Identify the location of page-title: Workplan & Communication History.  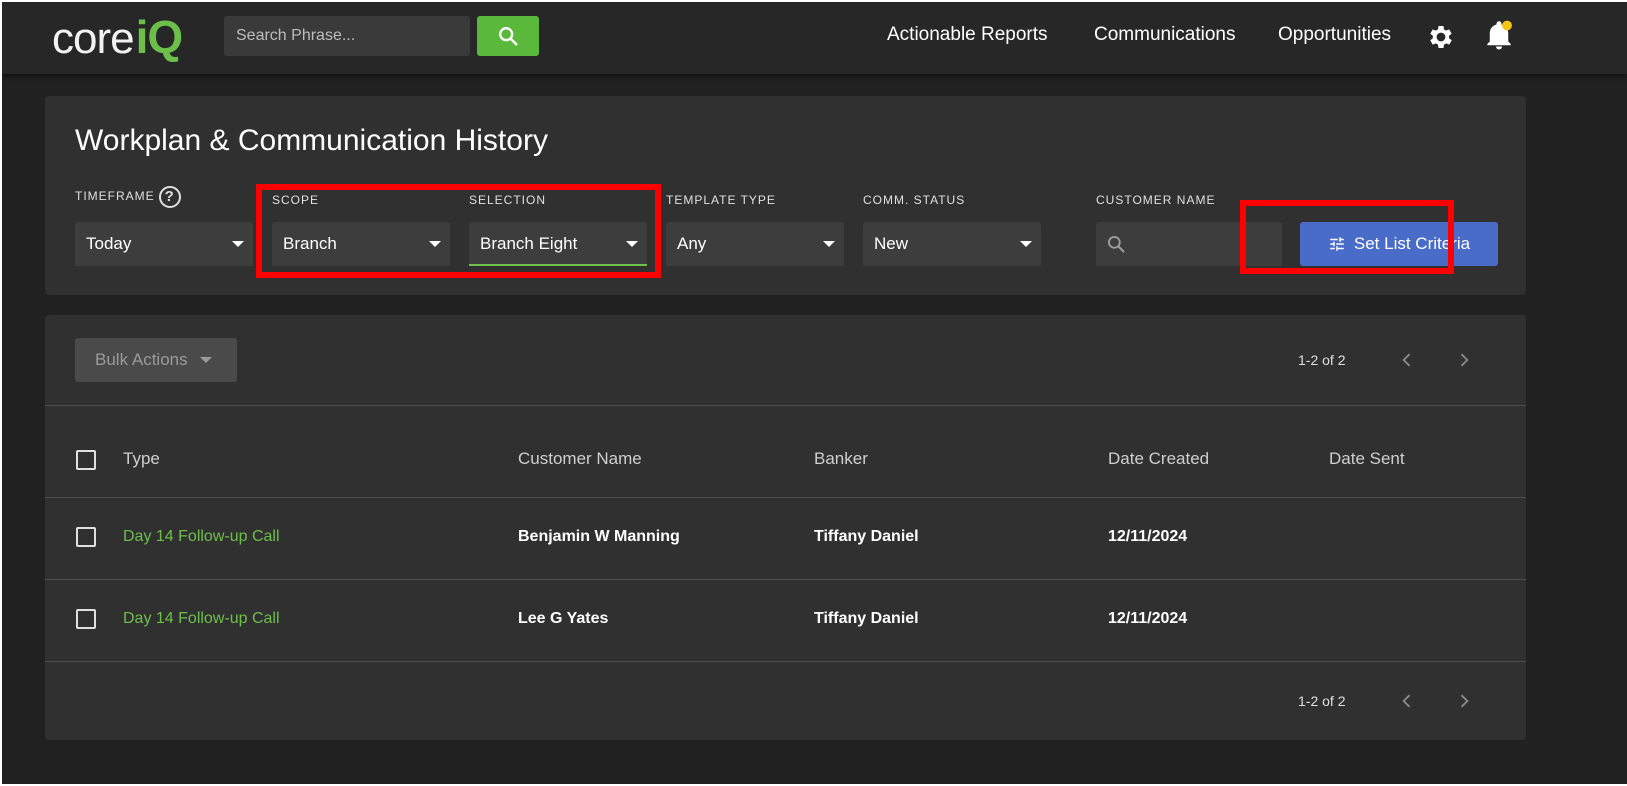
(311, 140).